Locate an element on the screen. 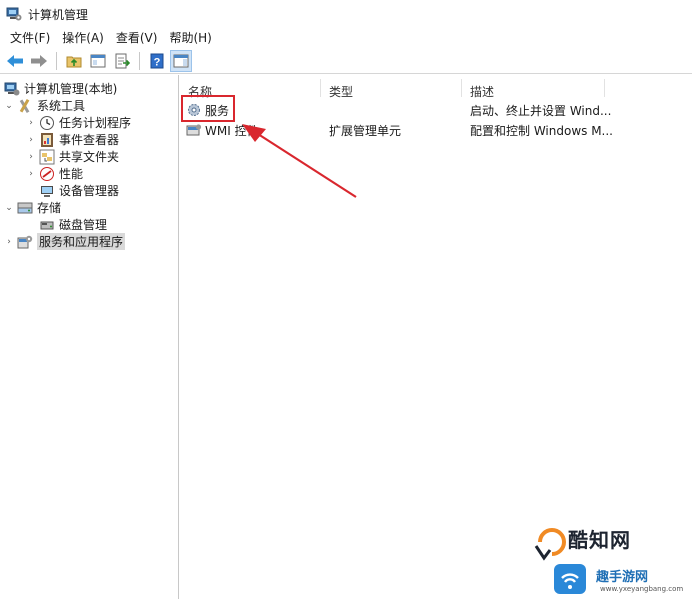 The width and height of the screenshot is (692, 599). tree-item-disk-management: 磁盘管理 is located at coordinates (73, 224).